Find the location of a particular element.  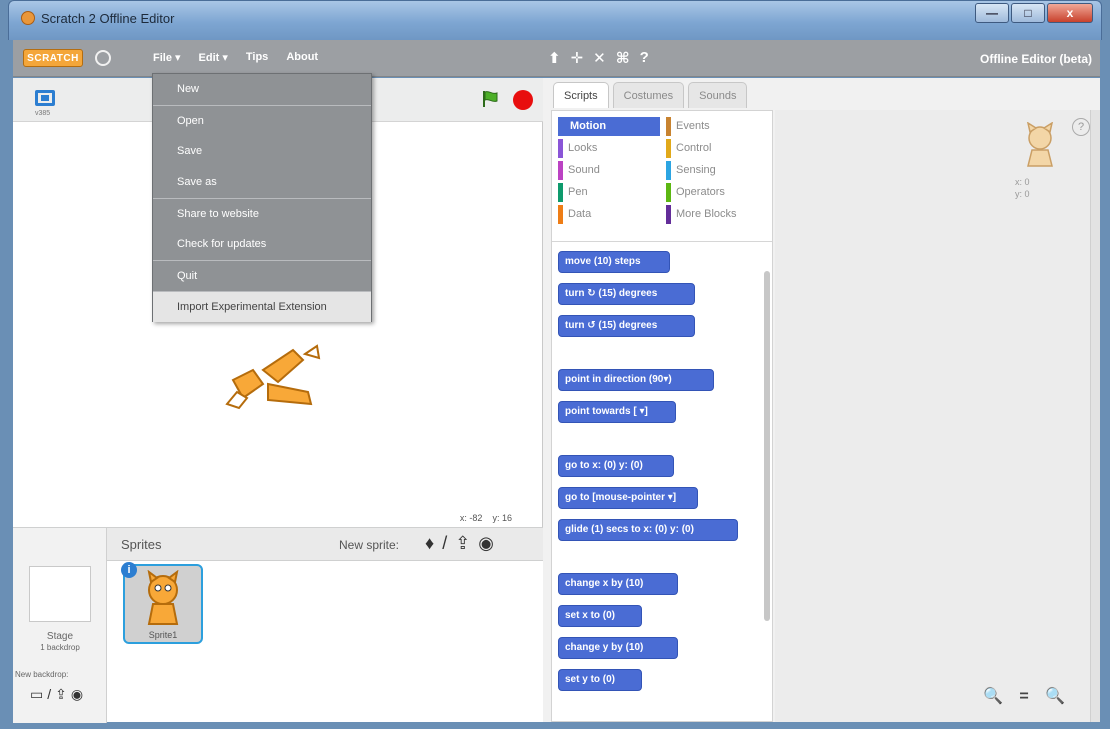

backdrop-tools: ▭ / ⇪ ◉ is located at coordinates (56, 694).